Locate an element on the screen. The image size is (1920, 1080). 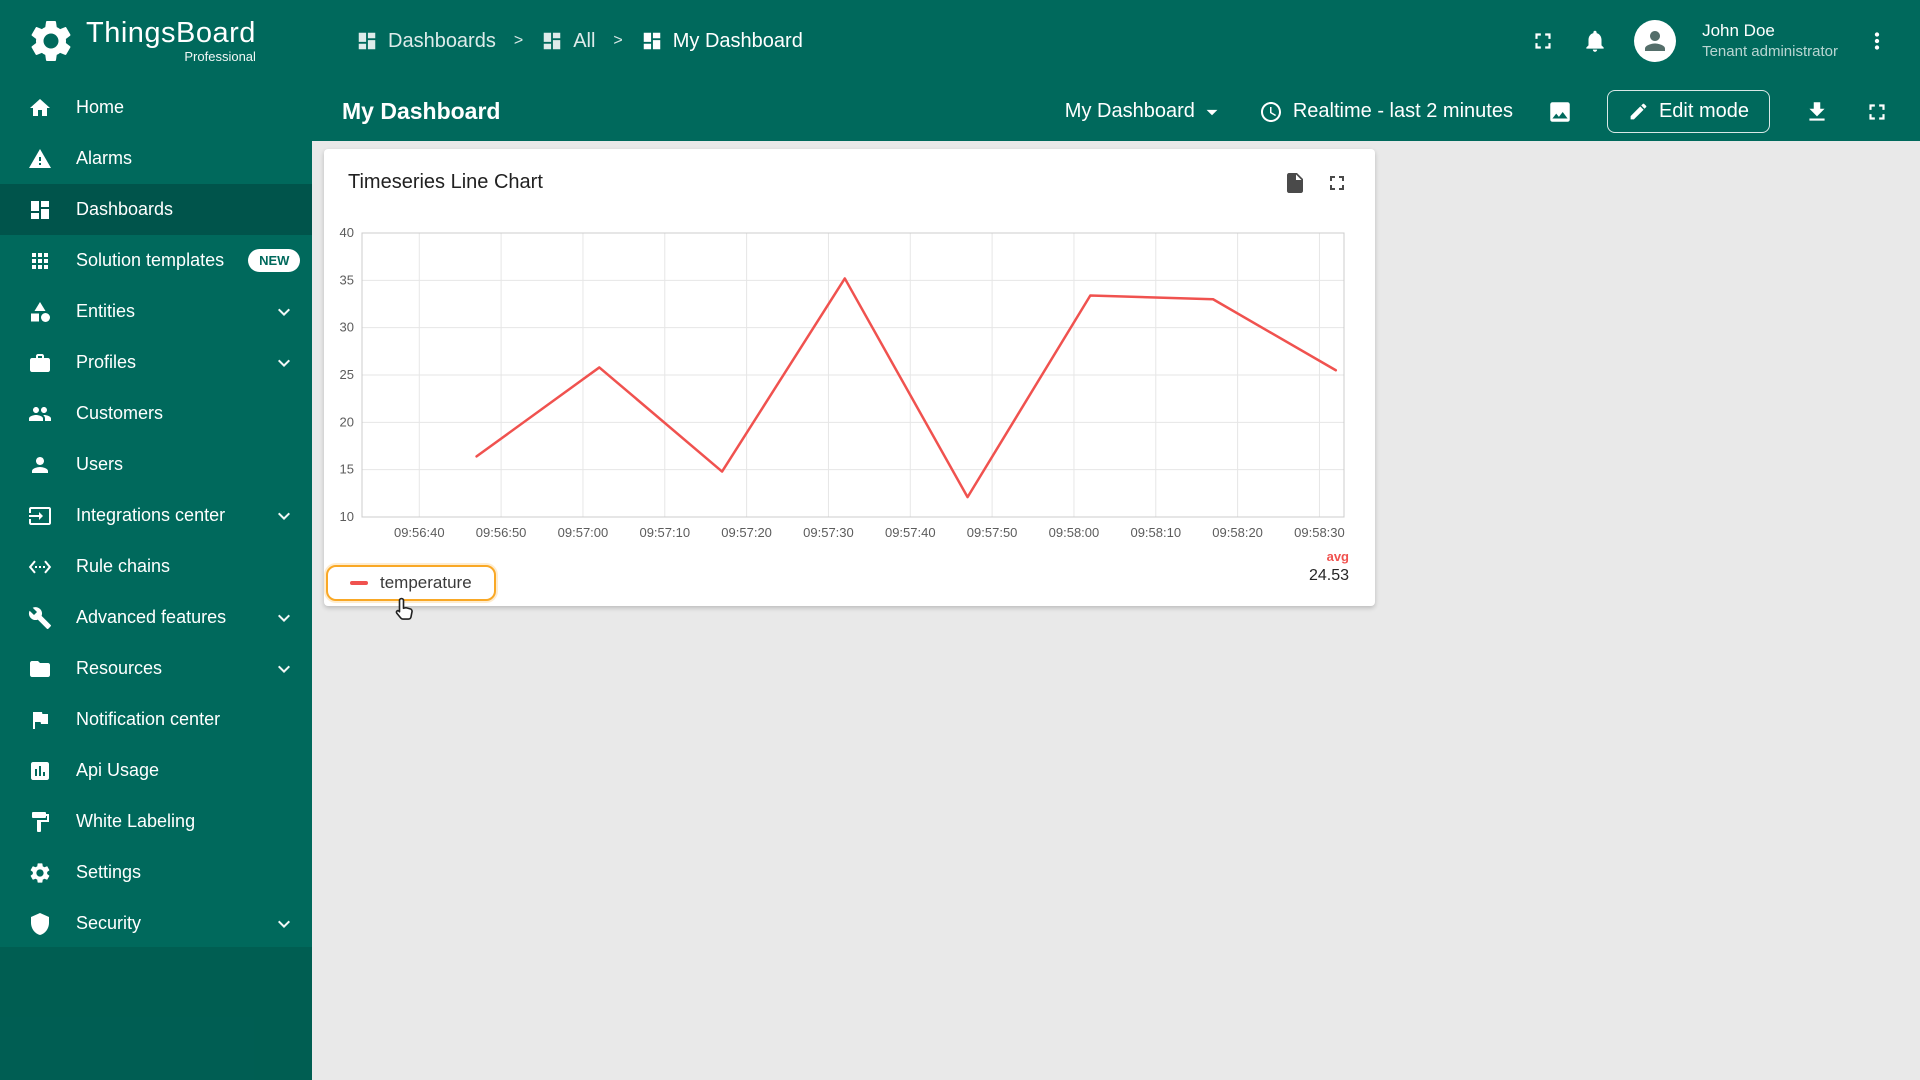
avatar is located at coordinates (1655, 41).